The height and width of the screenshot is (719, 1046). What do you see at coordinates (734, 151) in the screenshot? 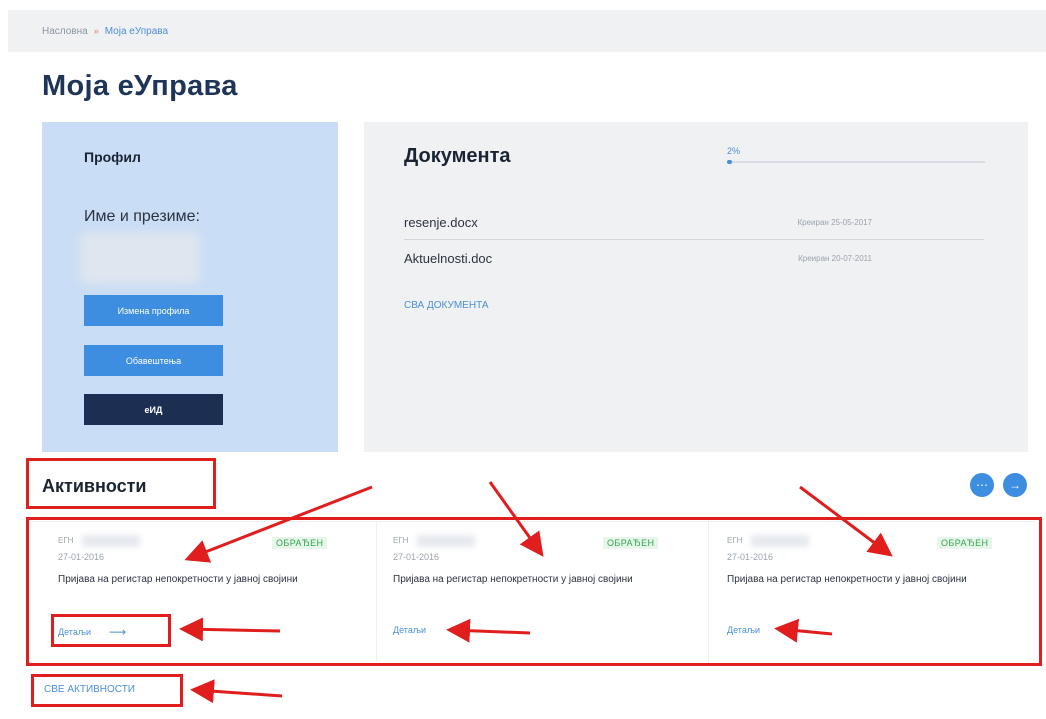
I see `storage-progress-label: 2%` at bounding box center [734, 151].